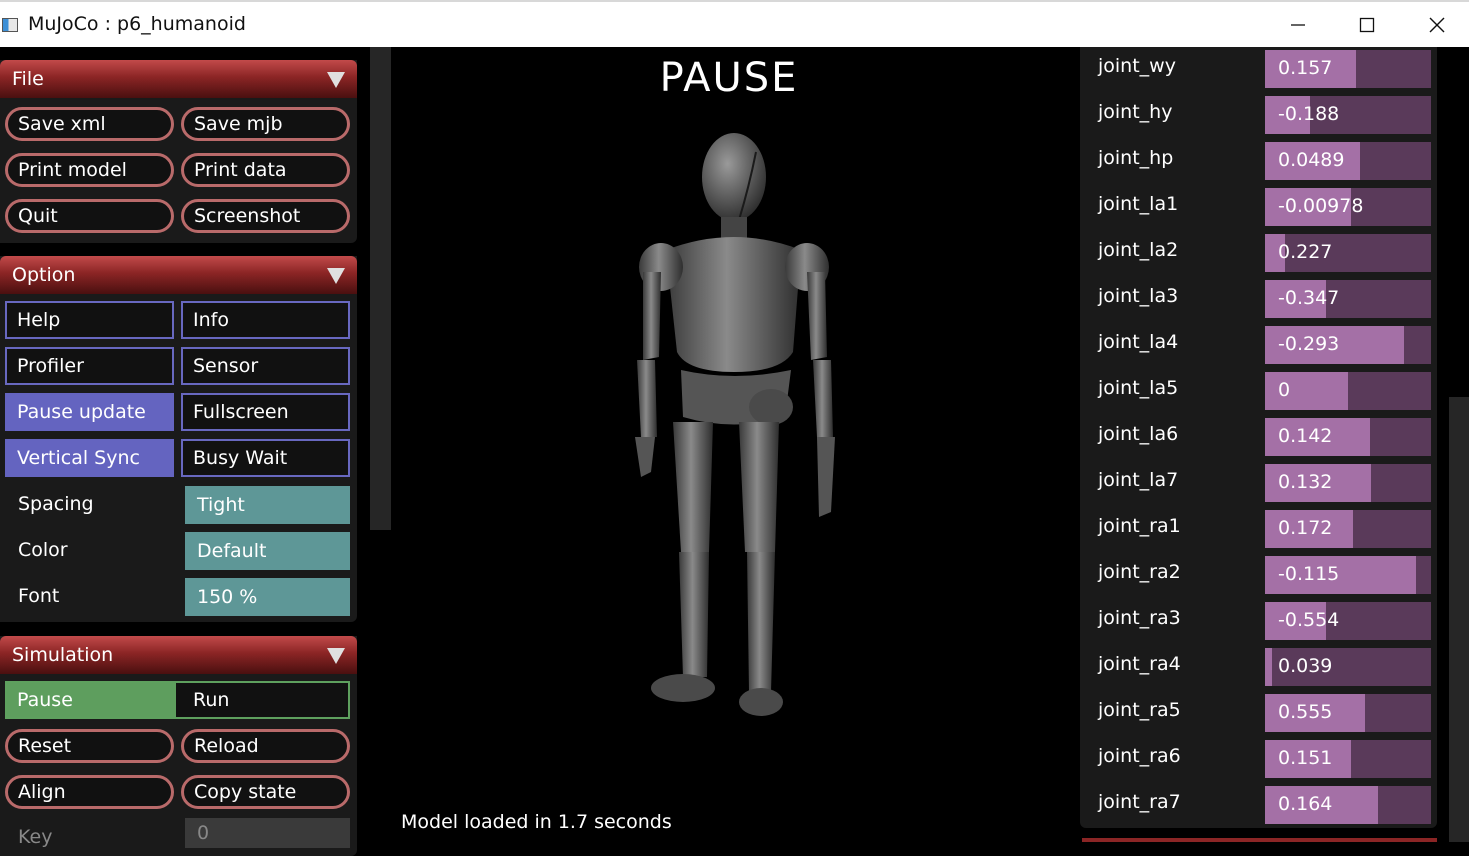  I want to click on minimize-icon, so click(1298, 25).